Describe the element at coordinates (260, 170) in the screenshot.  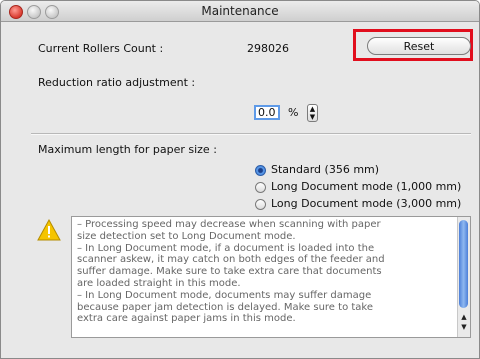
I see `radio-standard` at that location.